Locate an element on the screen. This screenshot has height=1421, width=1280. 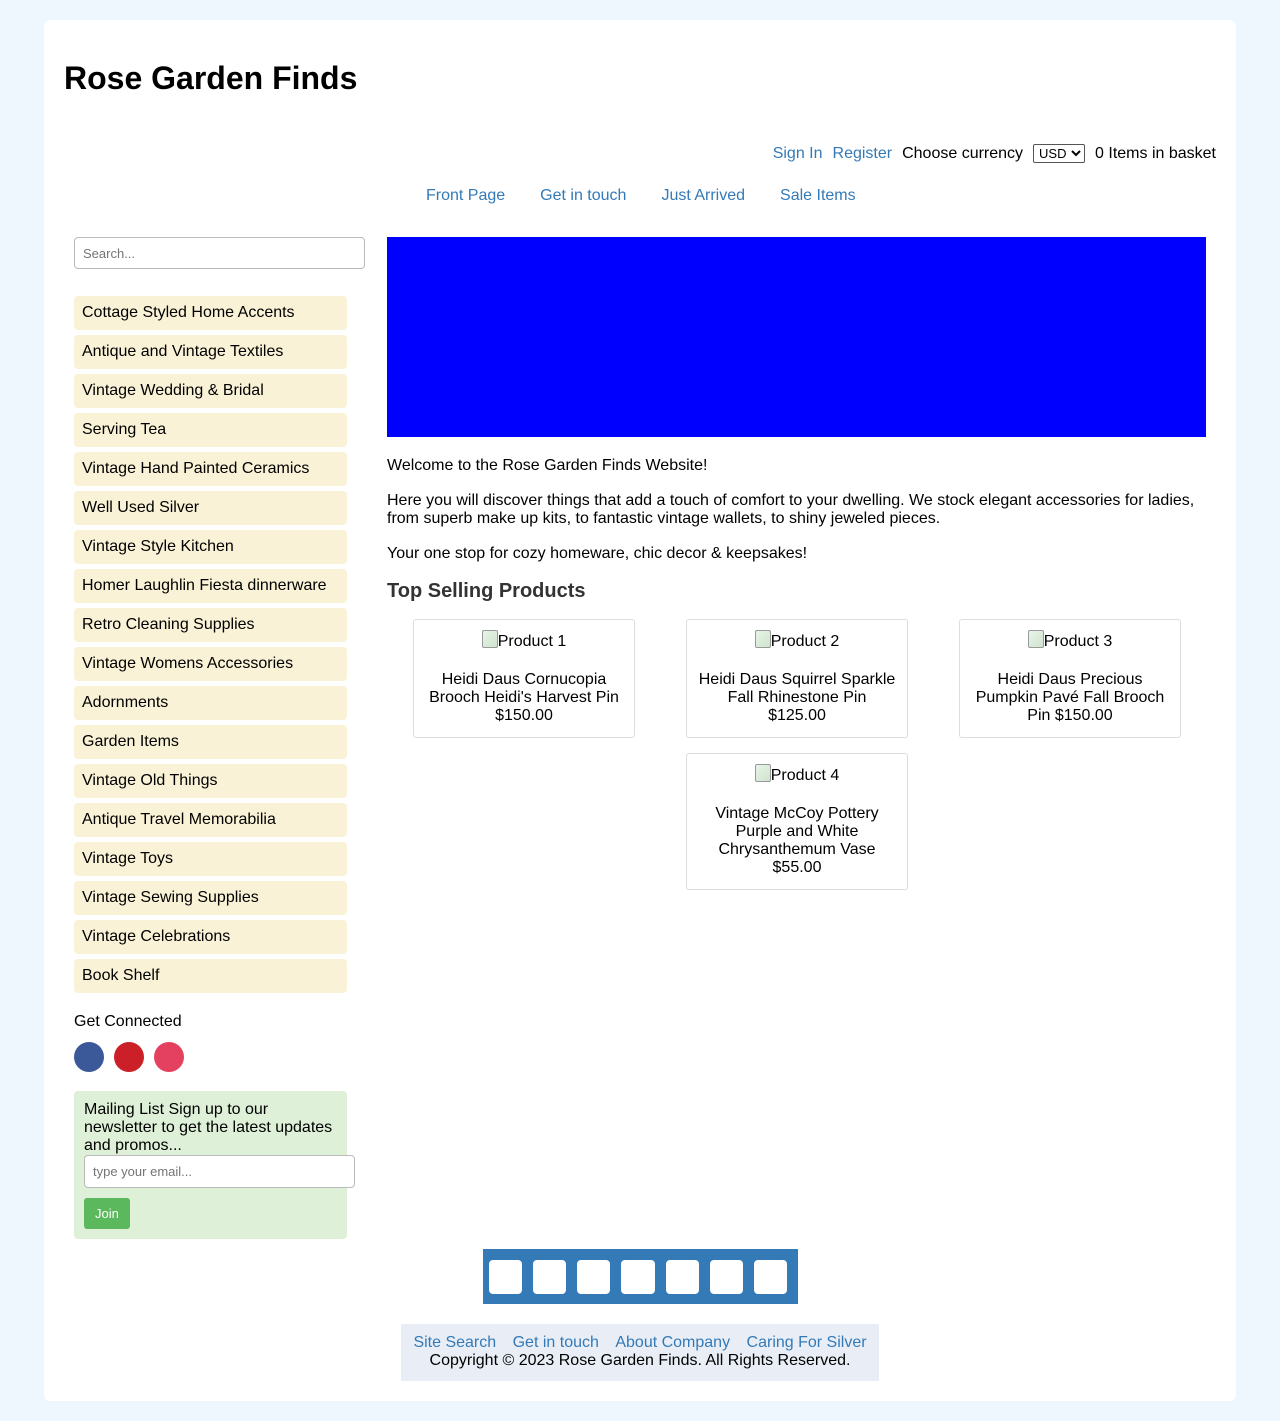
category-item: Vintage Style Kitchen is located at coordinates (210, 547).